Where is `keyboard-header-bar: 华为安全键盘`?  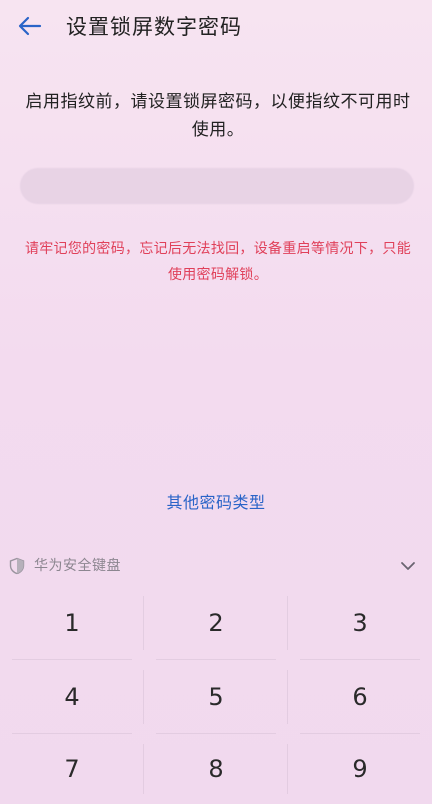
keyboard-header-bar: 华为安全键盘 is located at coordinates (216, 566).